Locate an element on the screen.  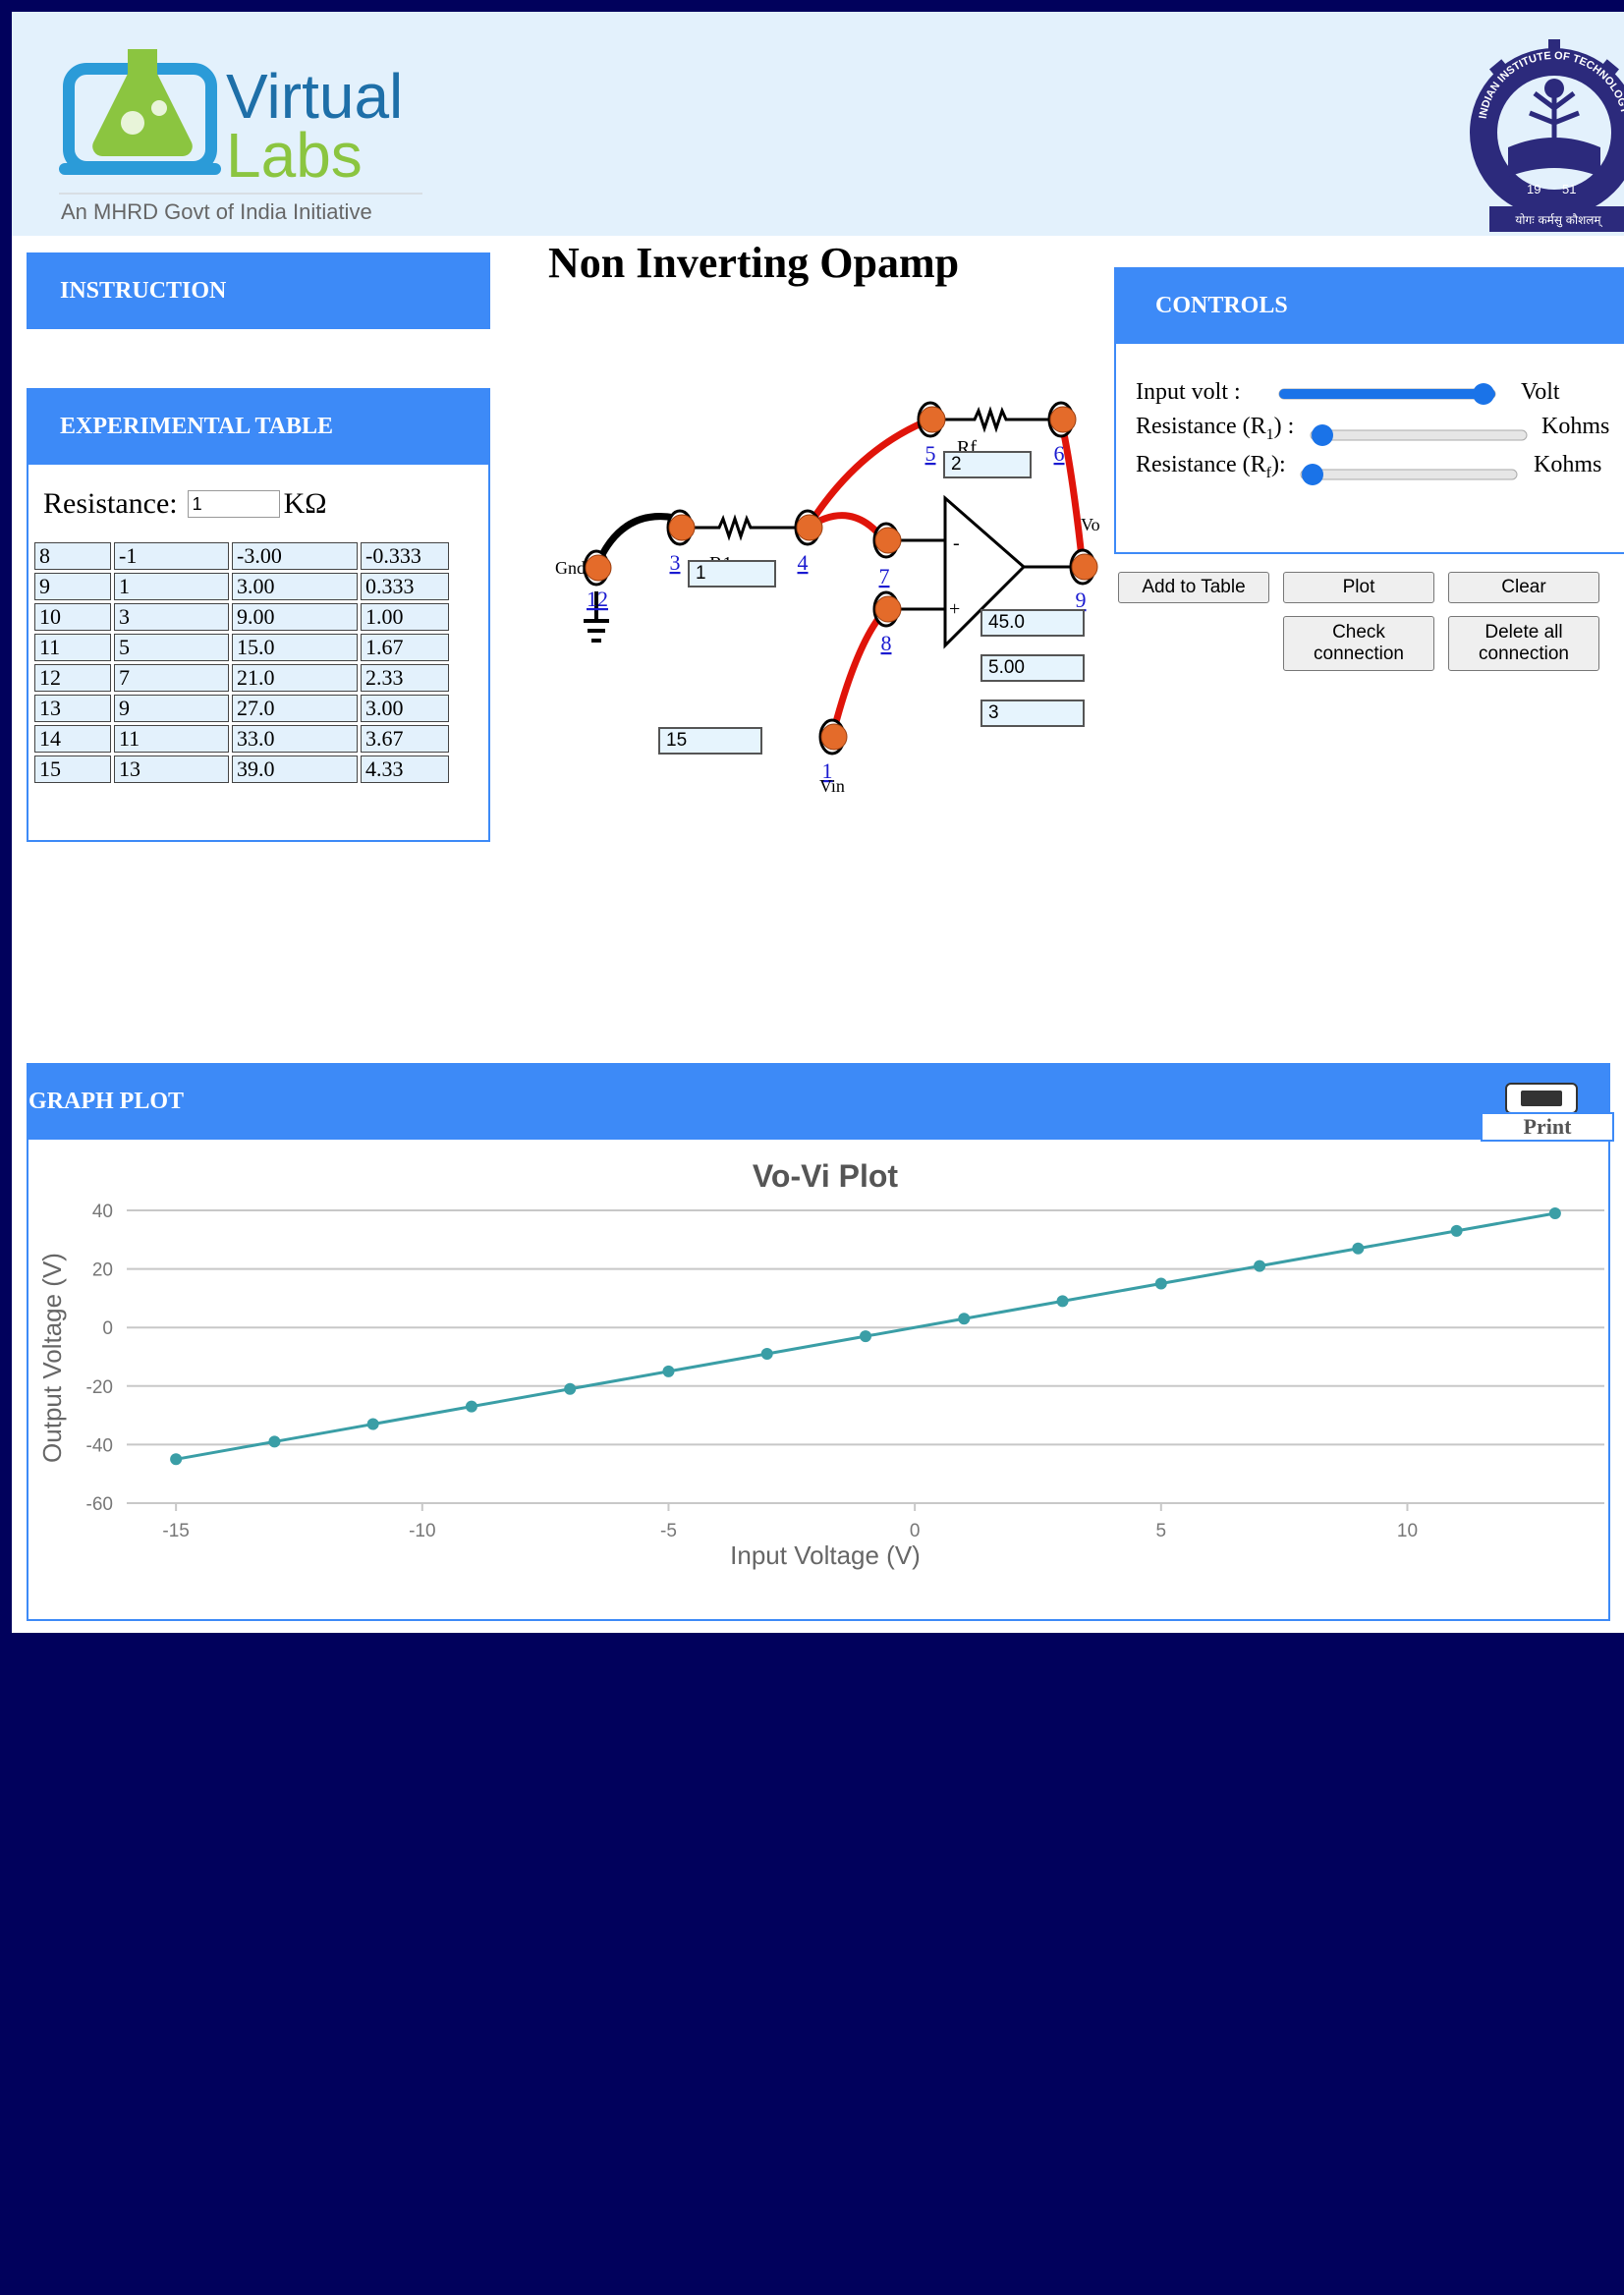
table-cell: 12 is located at coordinates (72, 678).